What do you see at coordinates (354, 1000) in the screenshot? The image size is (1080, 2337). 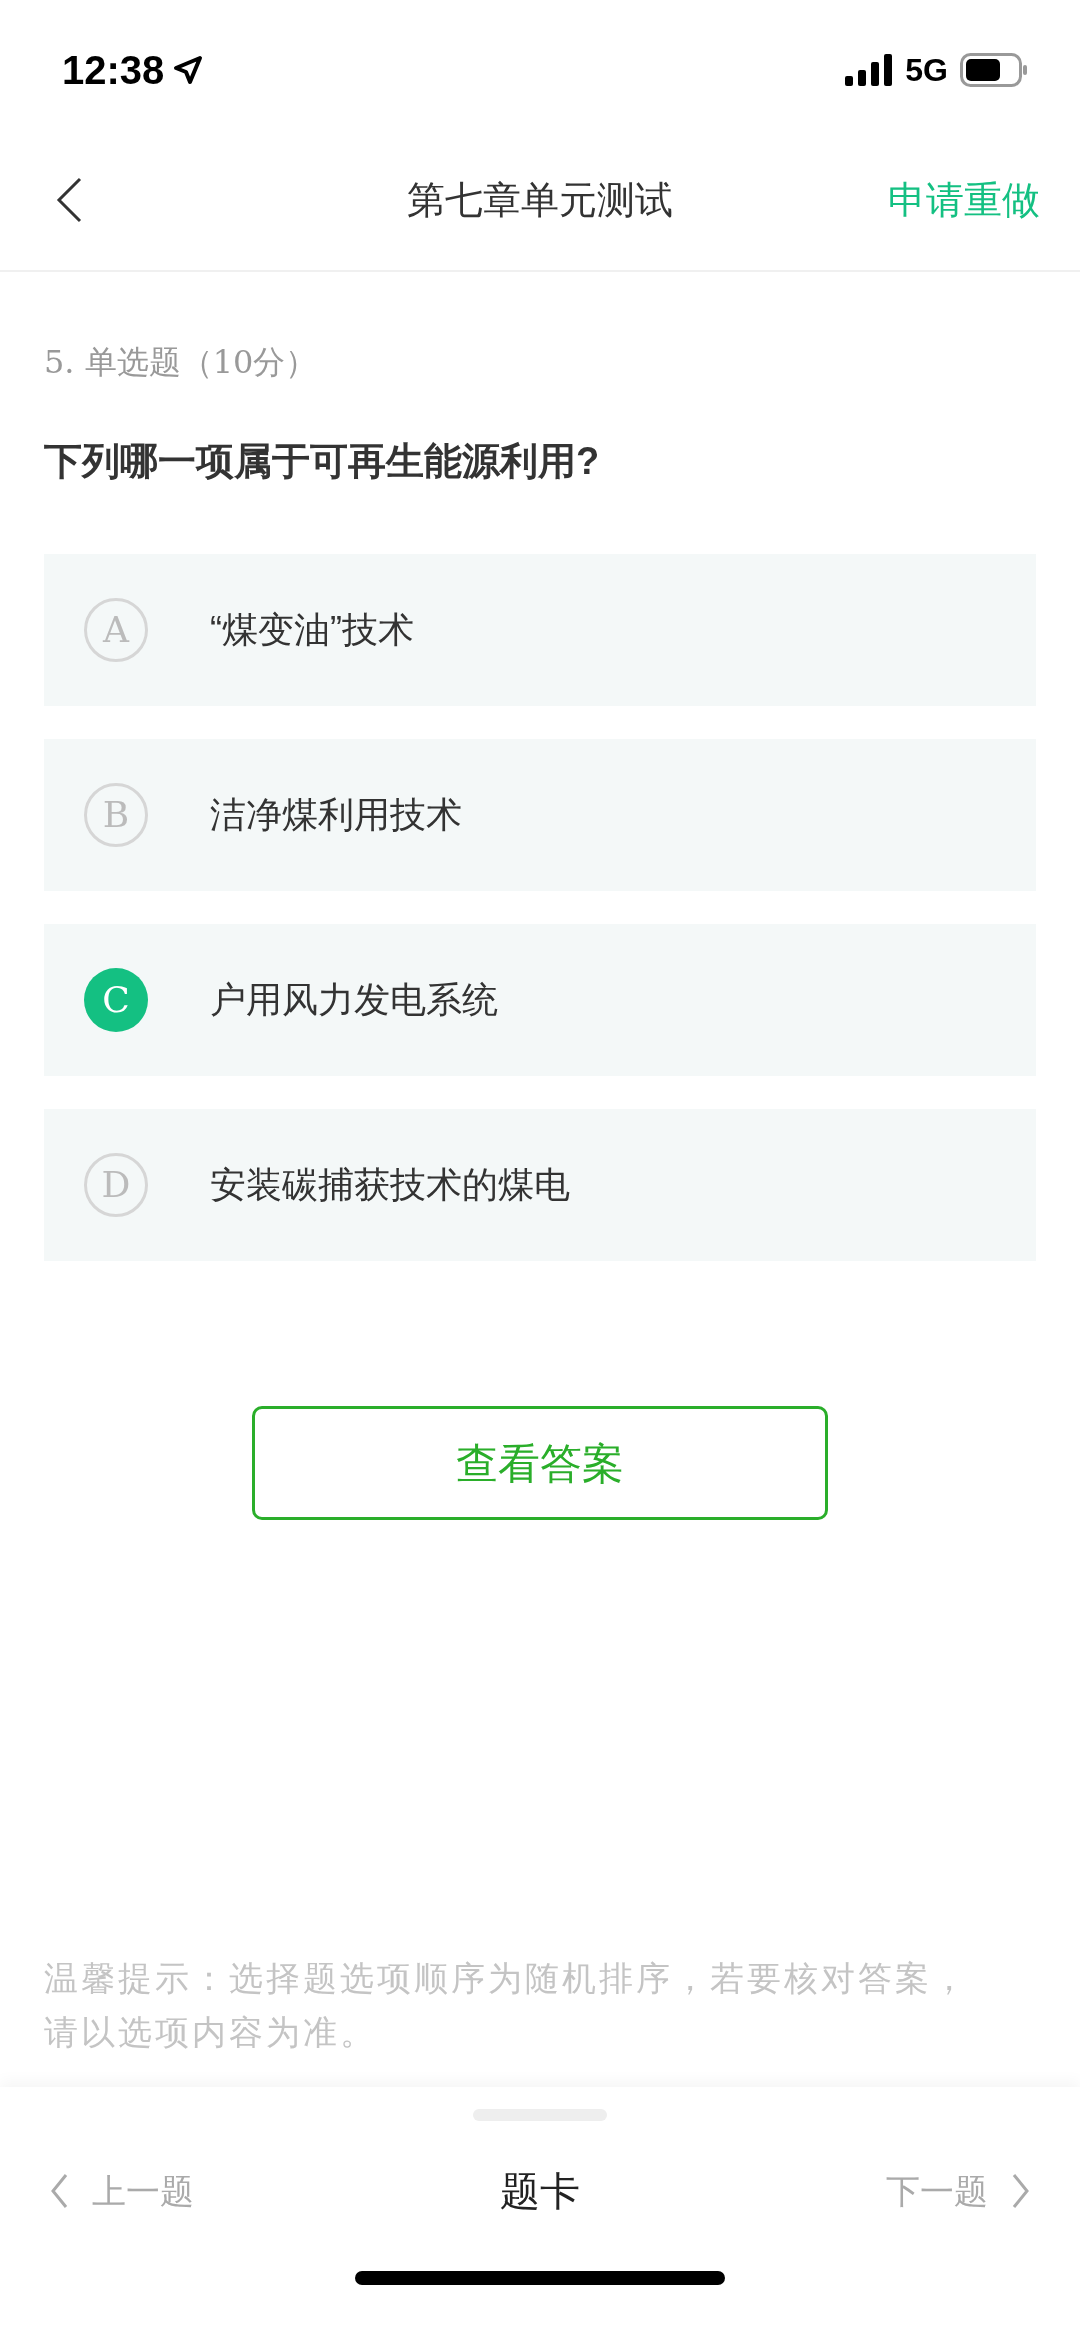 I see `option-text: 户用风力发电系统` at bounding box center [354, 1000].